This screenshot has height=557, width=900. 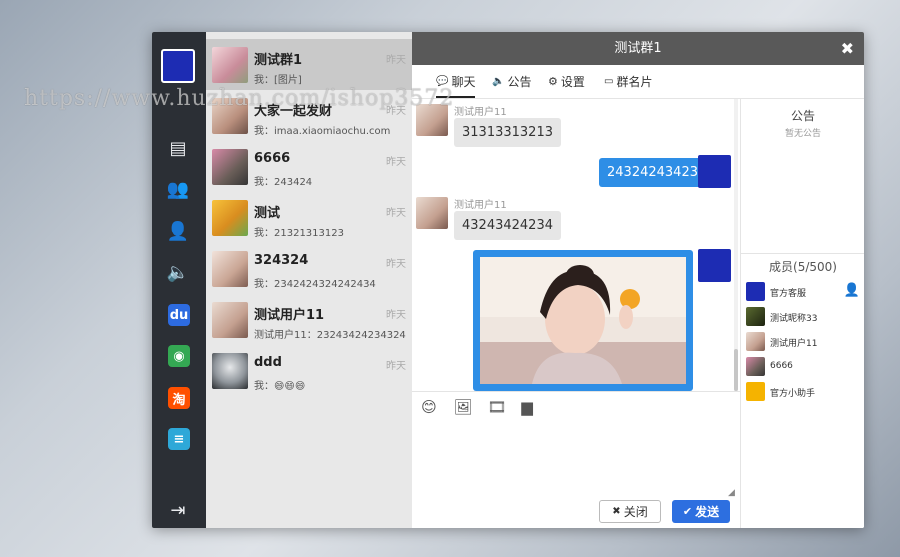 I want to click on photo-image, so click(x=583, y=320).